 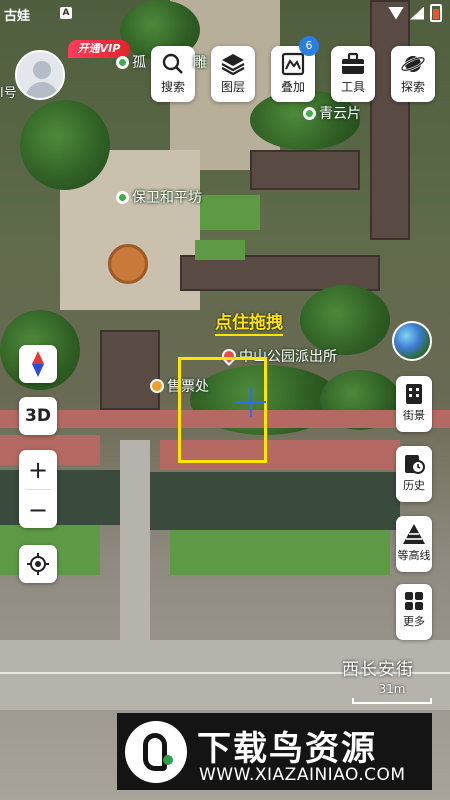 I want to click on logo-dot, so click(x=168, y=760).